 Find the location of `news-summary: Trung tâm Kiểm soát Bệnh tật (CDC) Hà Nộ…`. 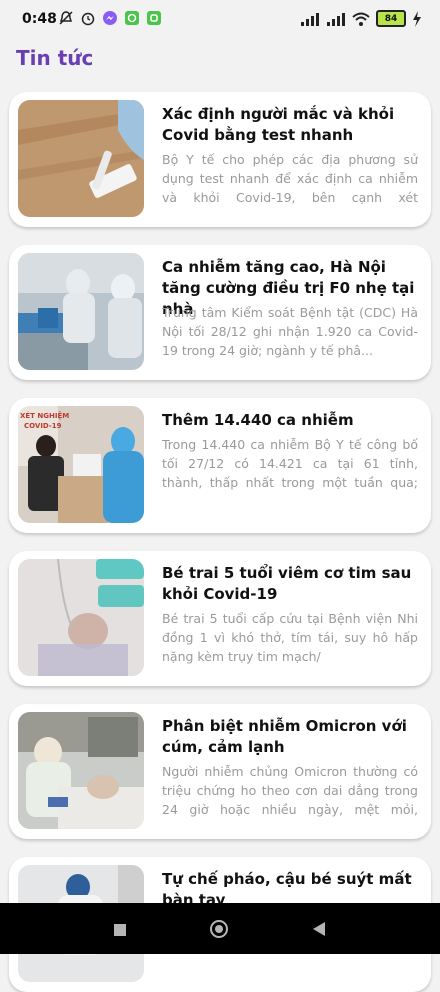

news-summary: Trung tâm Kiểm soát Bệnh tật (CDC) Hà Nộ… is located at coordinates (290, 331).